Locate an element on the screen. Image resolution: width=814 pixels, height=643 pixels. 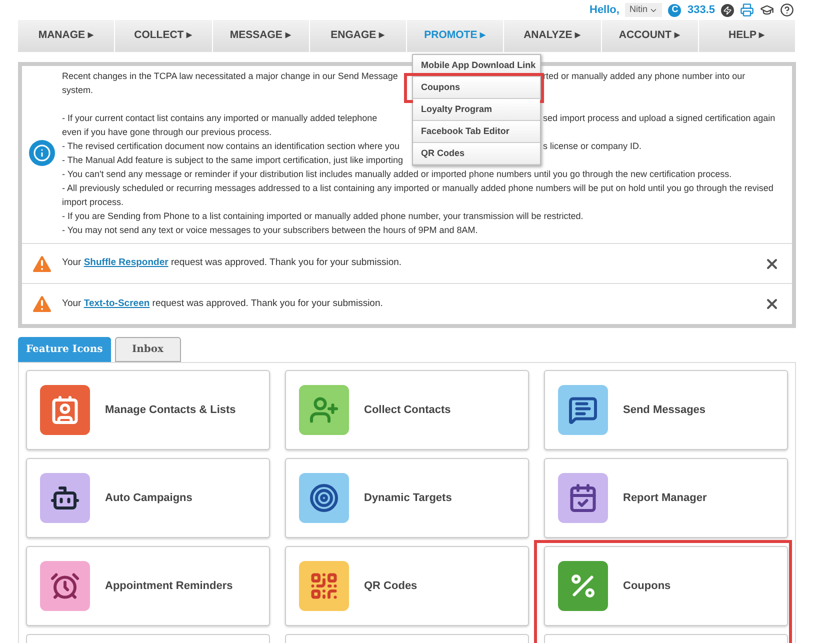
notice-text: s license or company ID. is located at coordinates (592, 146).